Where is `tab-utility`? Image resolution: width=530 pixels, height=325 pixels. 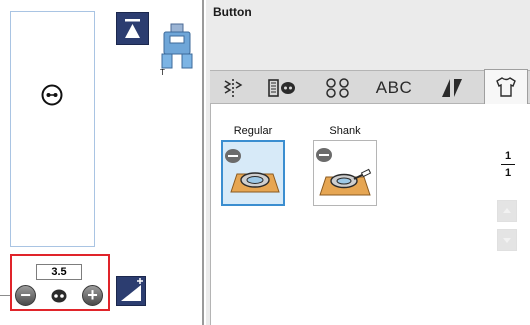 tab-utility is located at coordinates (233, 87).